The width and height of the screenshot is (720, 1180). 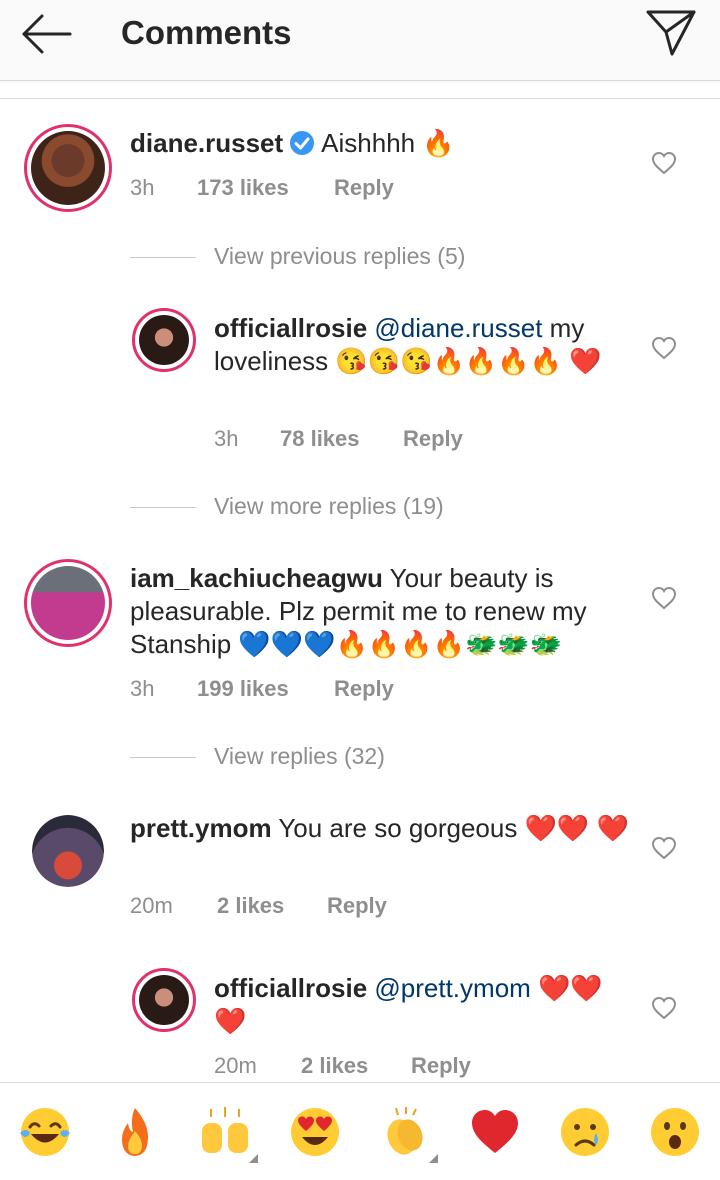 What do you see at coordinates (452, 988) in the screenshot?
I see `mention-link: @prett.ymom` at bounding box center [452, 988].